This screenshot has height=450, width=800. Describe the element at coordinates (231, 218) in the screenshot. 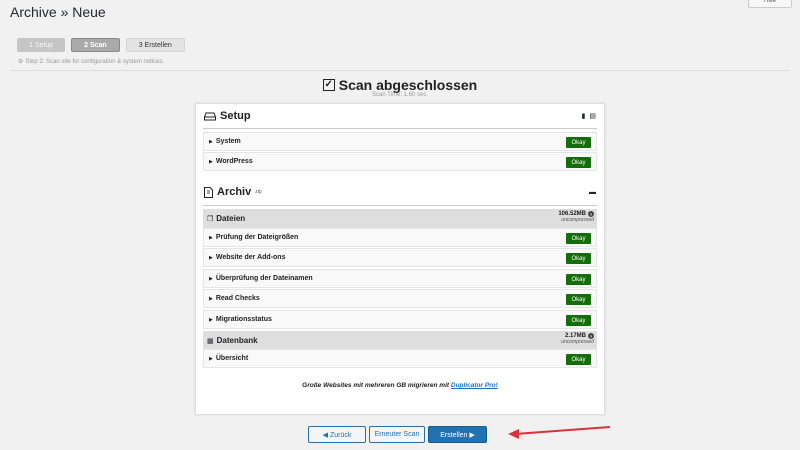

I see `dateien-title: Dateien` at that location.